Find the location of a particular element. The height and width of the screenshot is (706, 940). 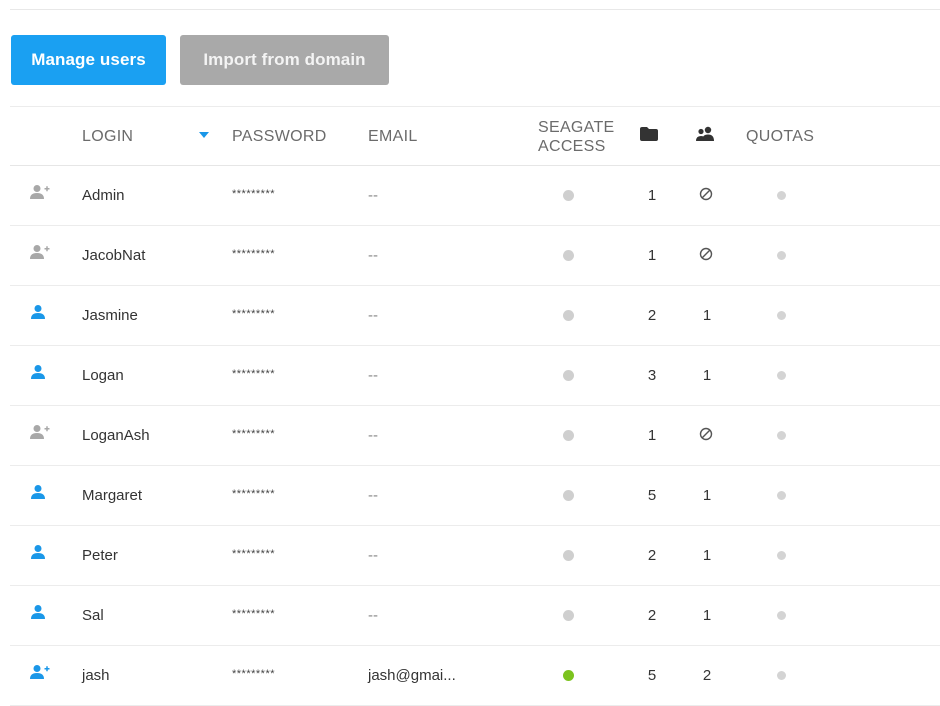

column-login: LOGIN is located at coordinates (107, 137).